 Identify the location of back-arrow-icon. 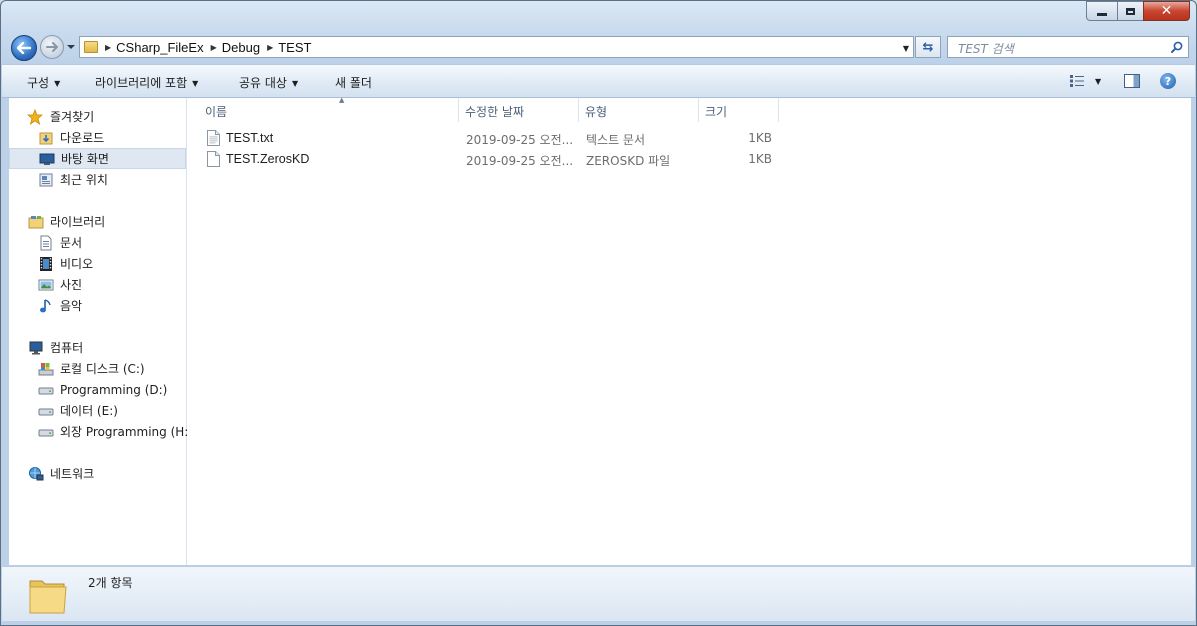
(24, 48).